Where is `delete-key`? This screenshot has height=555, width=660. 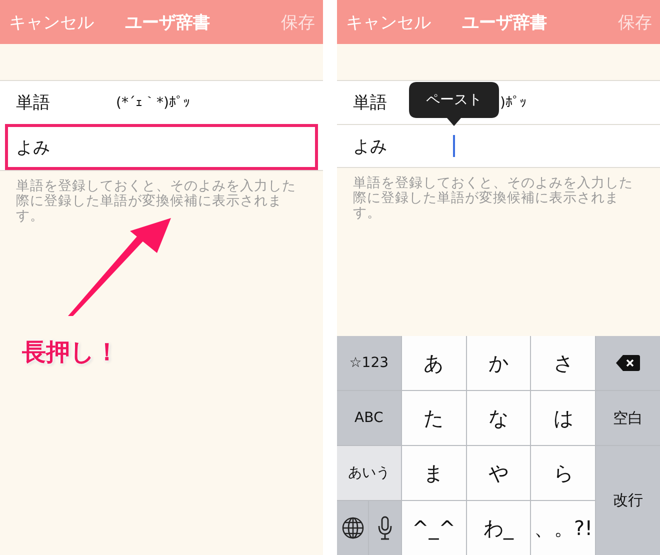 delete-key is located at coordinates (628, 363).